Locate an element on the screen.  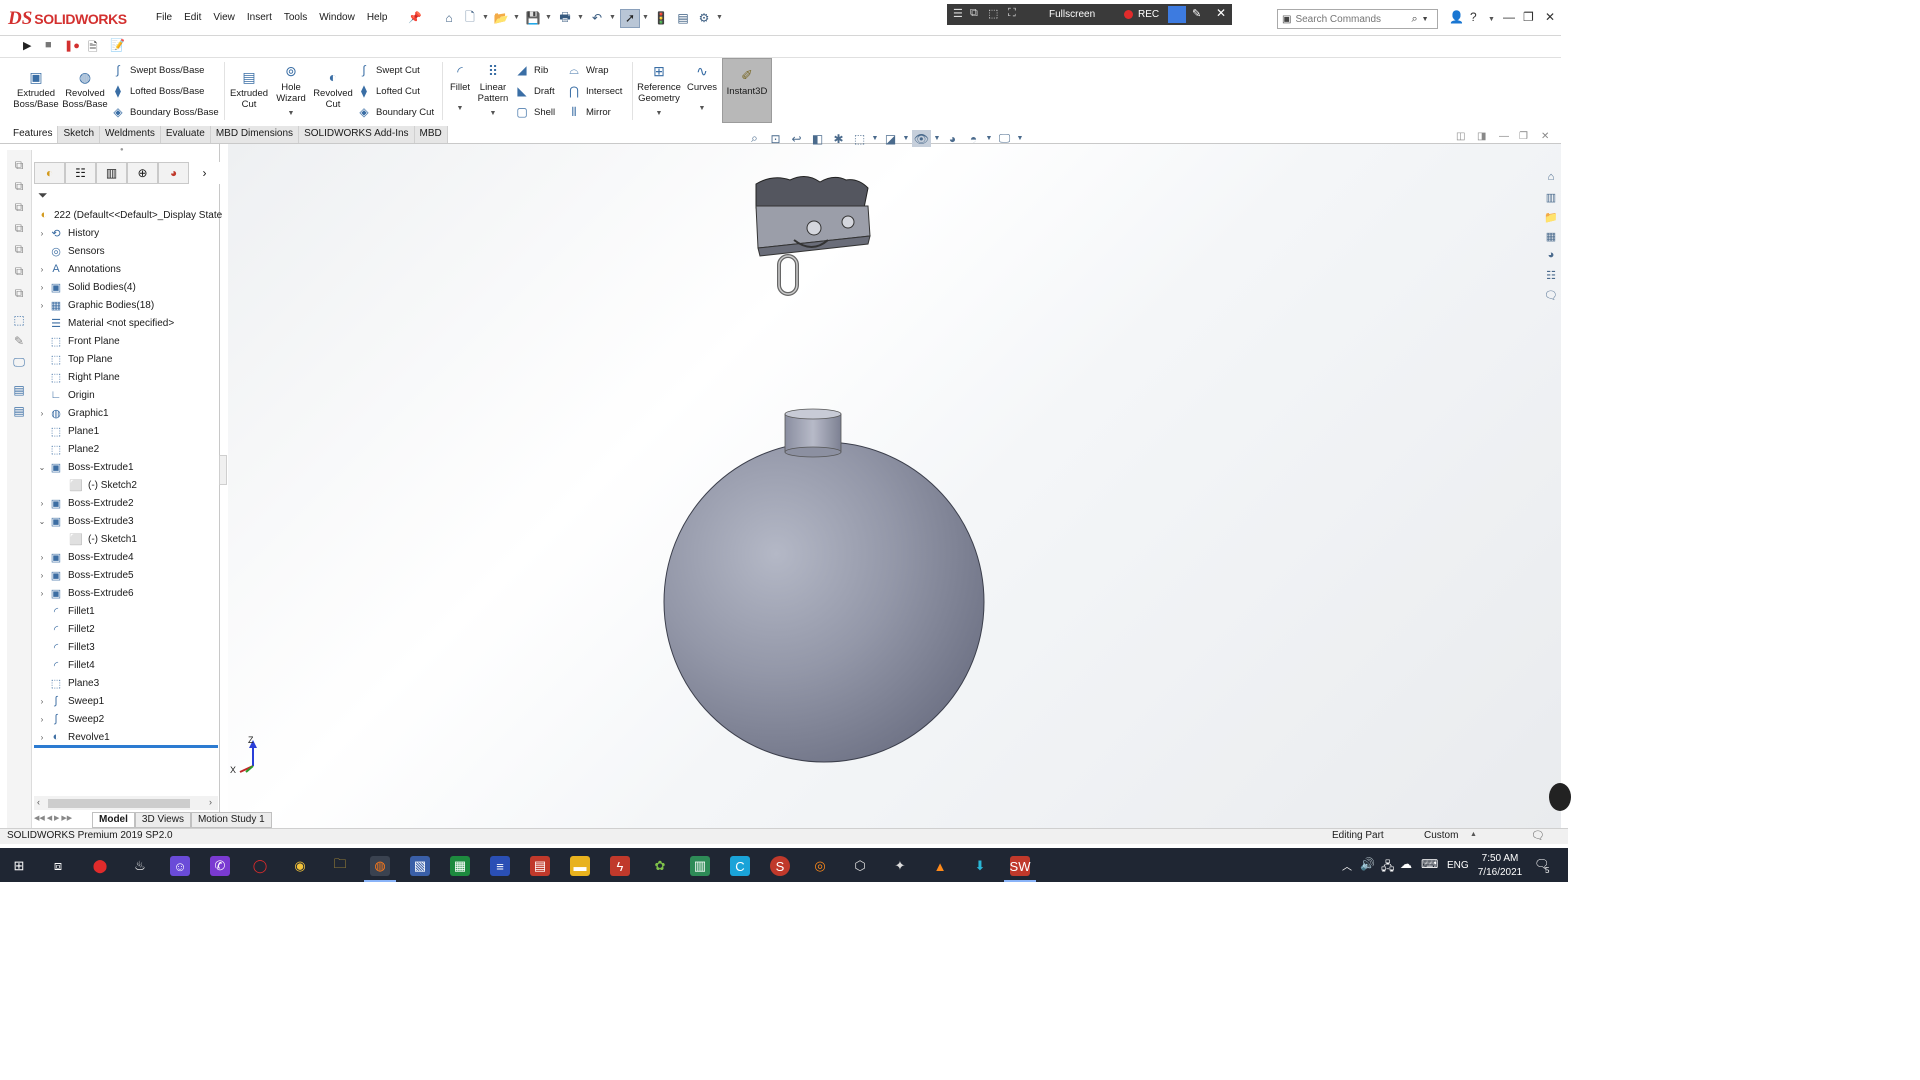
tree-item: › ◐ Revolve1 is located at coordinates (73, 737).